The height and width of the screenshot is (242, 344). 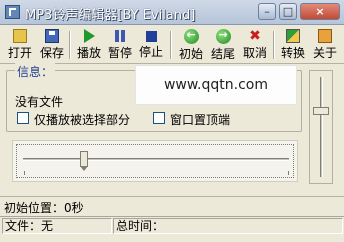 I want to click on title-bar: MP3铃声编辑器[BY Eviland] – □ ×, so click(x=172, y=12).